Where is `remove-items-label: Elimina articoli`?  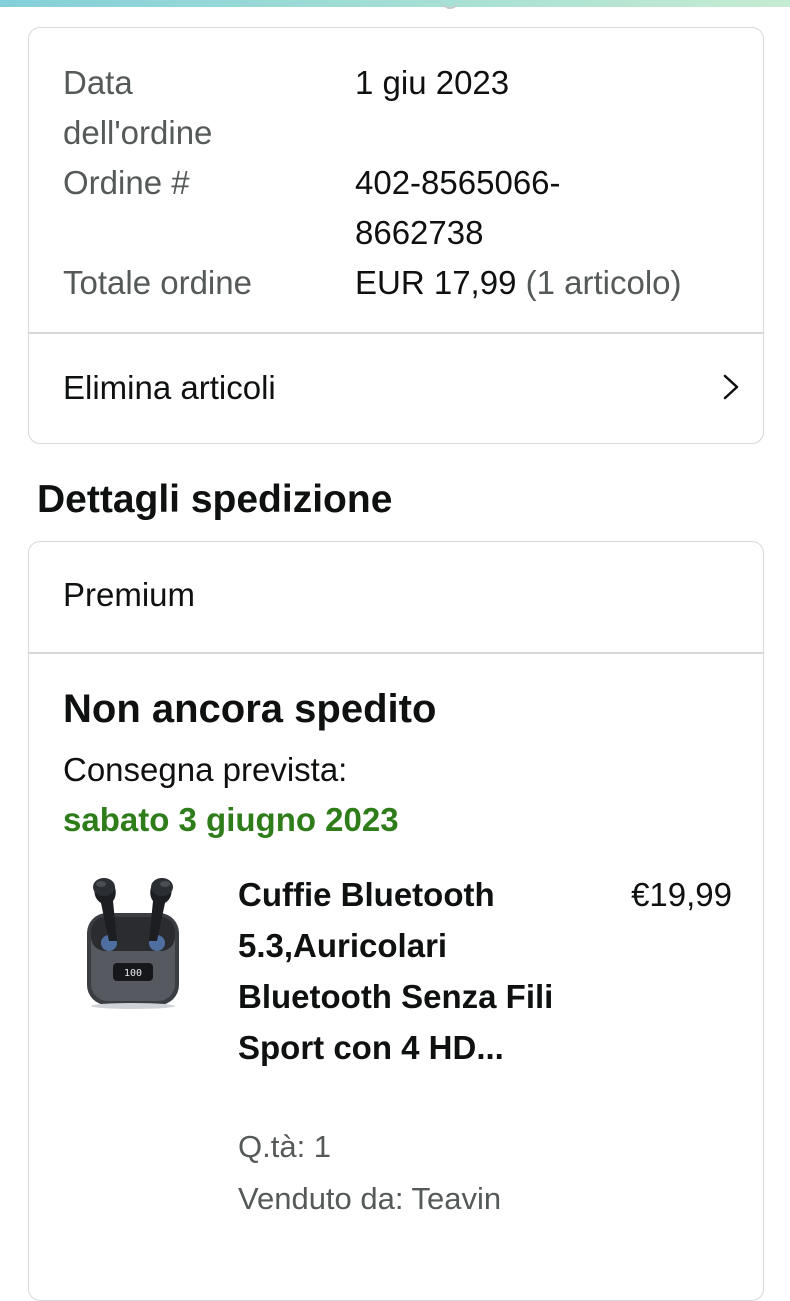 remove-items-label: Elimina articoli is located at coordinates (169, 387).